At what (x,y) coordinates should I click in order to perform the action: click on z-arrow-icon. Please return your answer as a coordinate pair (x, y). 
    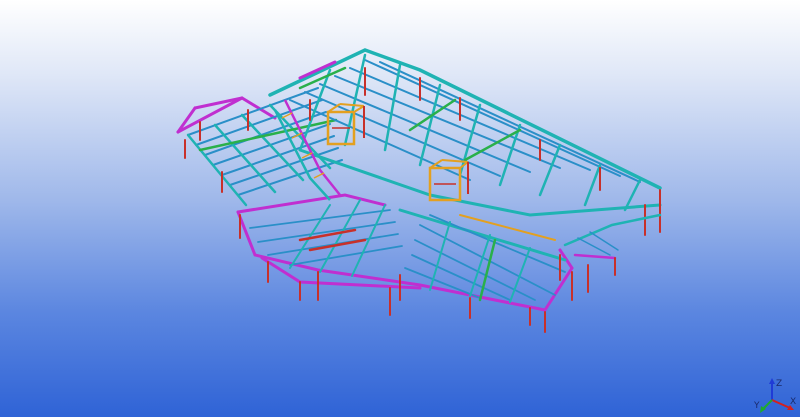
    Looking at the image, I should click on (772, 381).